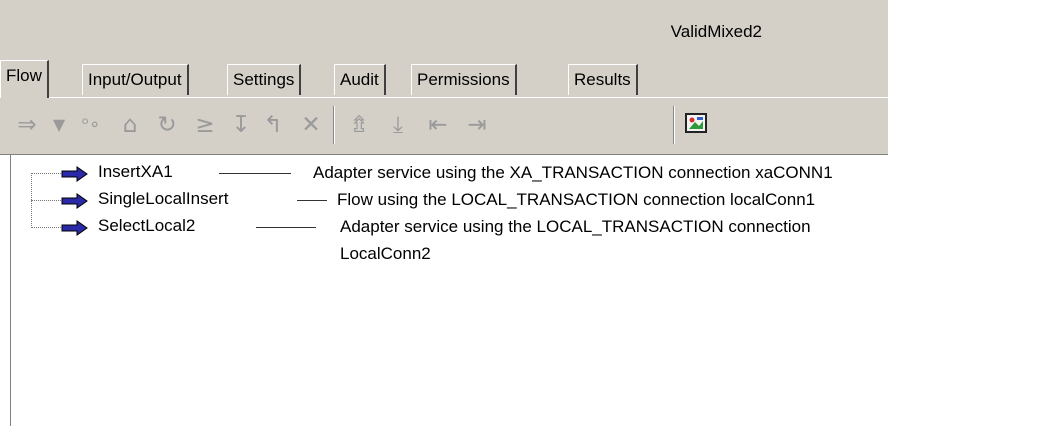 Image resolution: width=1049 pixels, height=426 pixels. Describe the element at coordinates (241, 125) in the screenshot. I see `exit-icon: ↧` at that location.